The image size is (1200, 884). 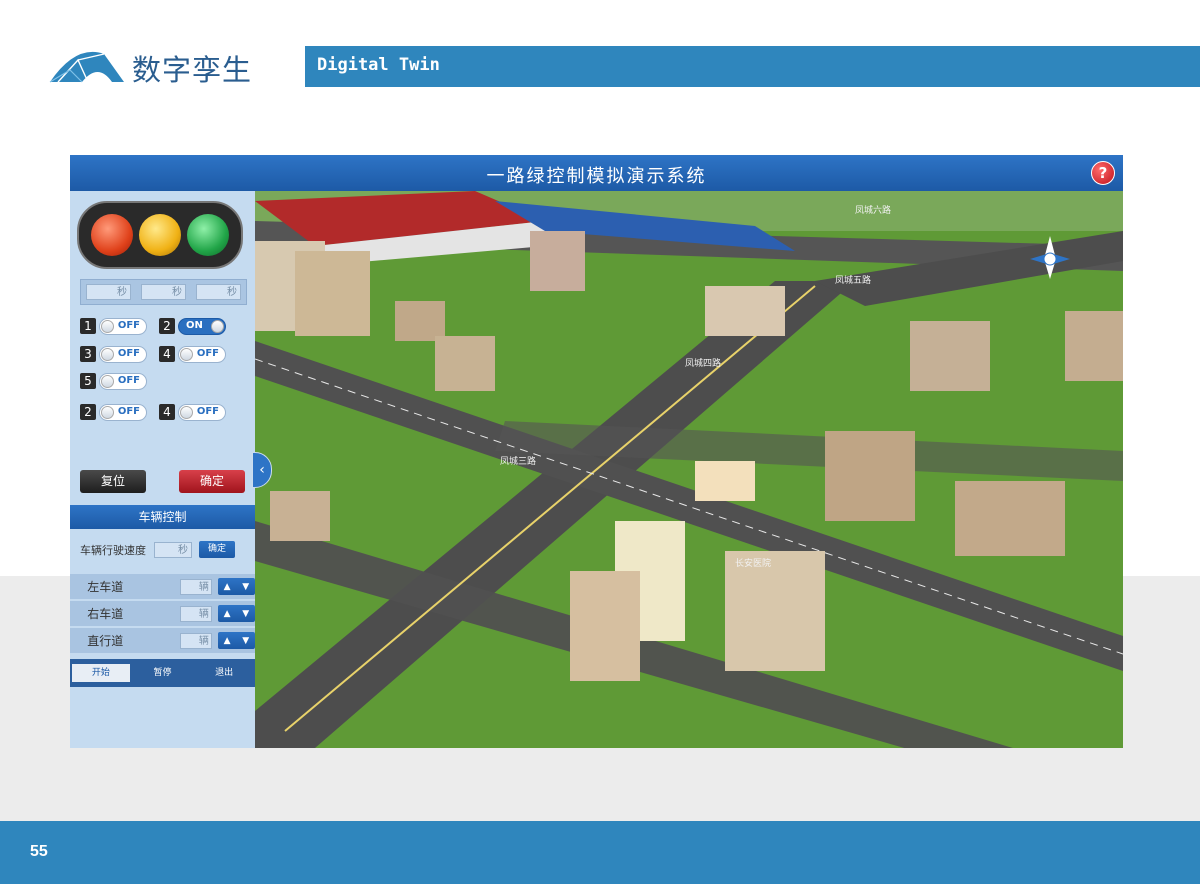 What do you see at coordinates (112, 235) in the screenshot?
I see `red-lamp-icon` at bounding box center [112, 235].